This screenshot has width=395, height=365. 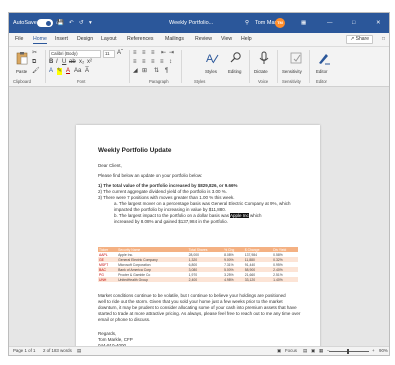 I want to click on zoom-slider, so click(x=349, y=351).